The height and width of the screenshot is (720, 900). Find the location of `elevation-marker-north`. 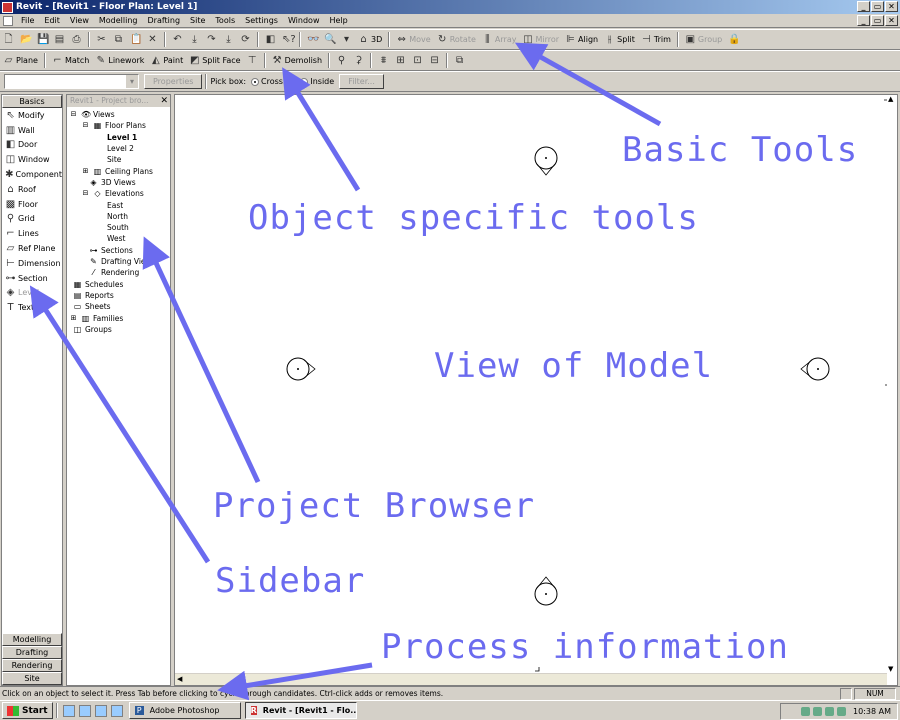

elevation-marker-north is located at coordinates (546, 161).